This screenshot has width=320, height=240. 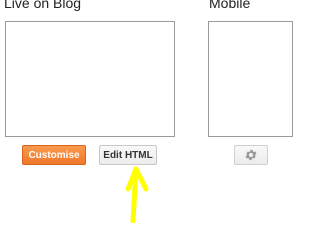 What do you see at coordinates (230, 5) in the screenshot?
I see `mobile-heading: Mobile` at bounding box center [230, 5].